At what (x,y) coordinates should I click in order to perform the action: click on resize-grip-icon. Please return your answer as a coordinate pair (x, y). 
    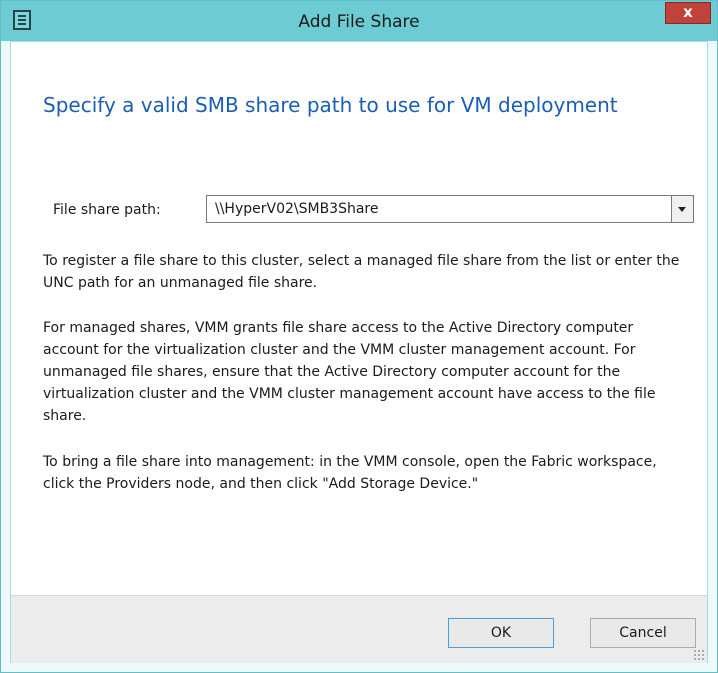
    Looking at the image, I should click on (699, 655).